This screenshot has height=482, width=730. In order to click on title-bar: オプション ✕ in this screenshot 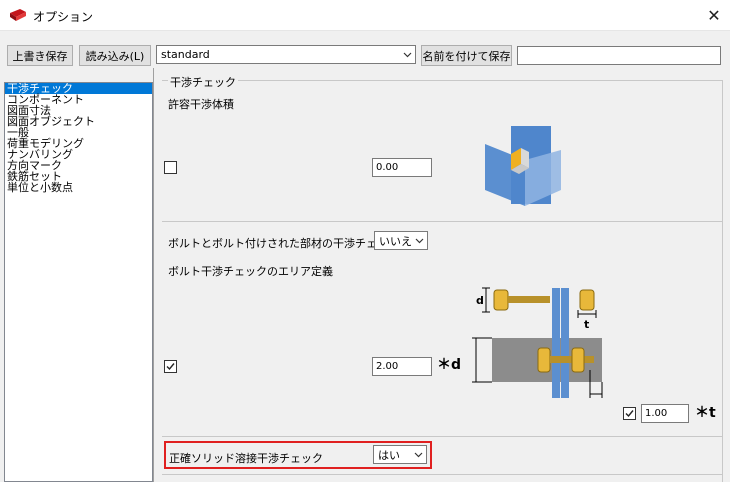, I will do `click(365, 15)`.